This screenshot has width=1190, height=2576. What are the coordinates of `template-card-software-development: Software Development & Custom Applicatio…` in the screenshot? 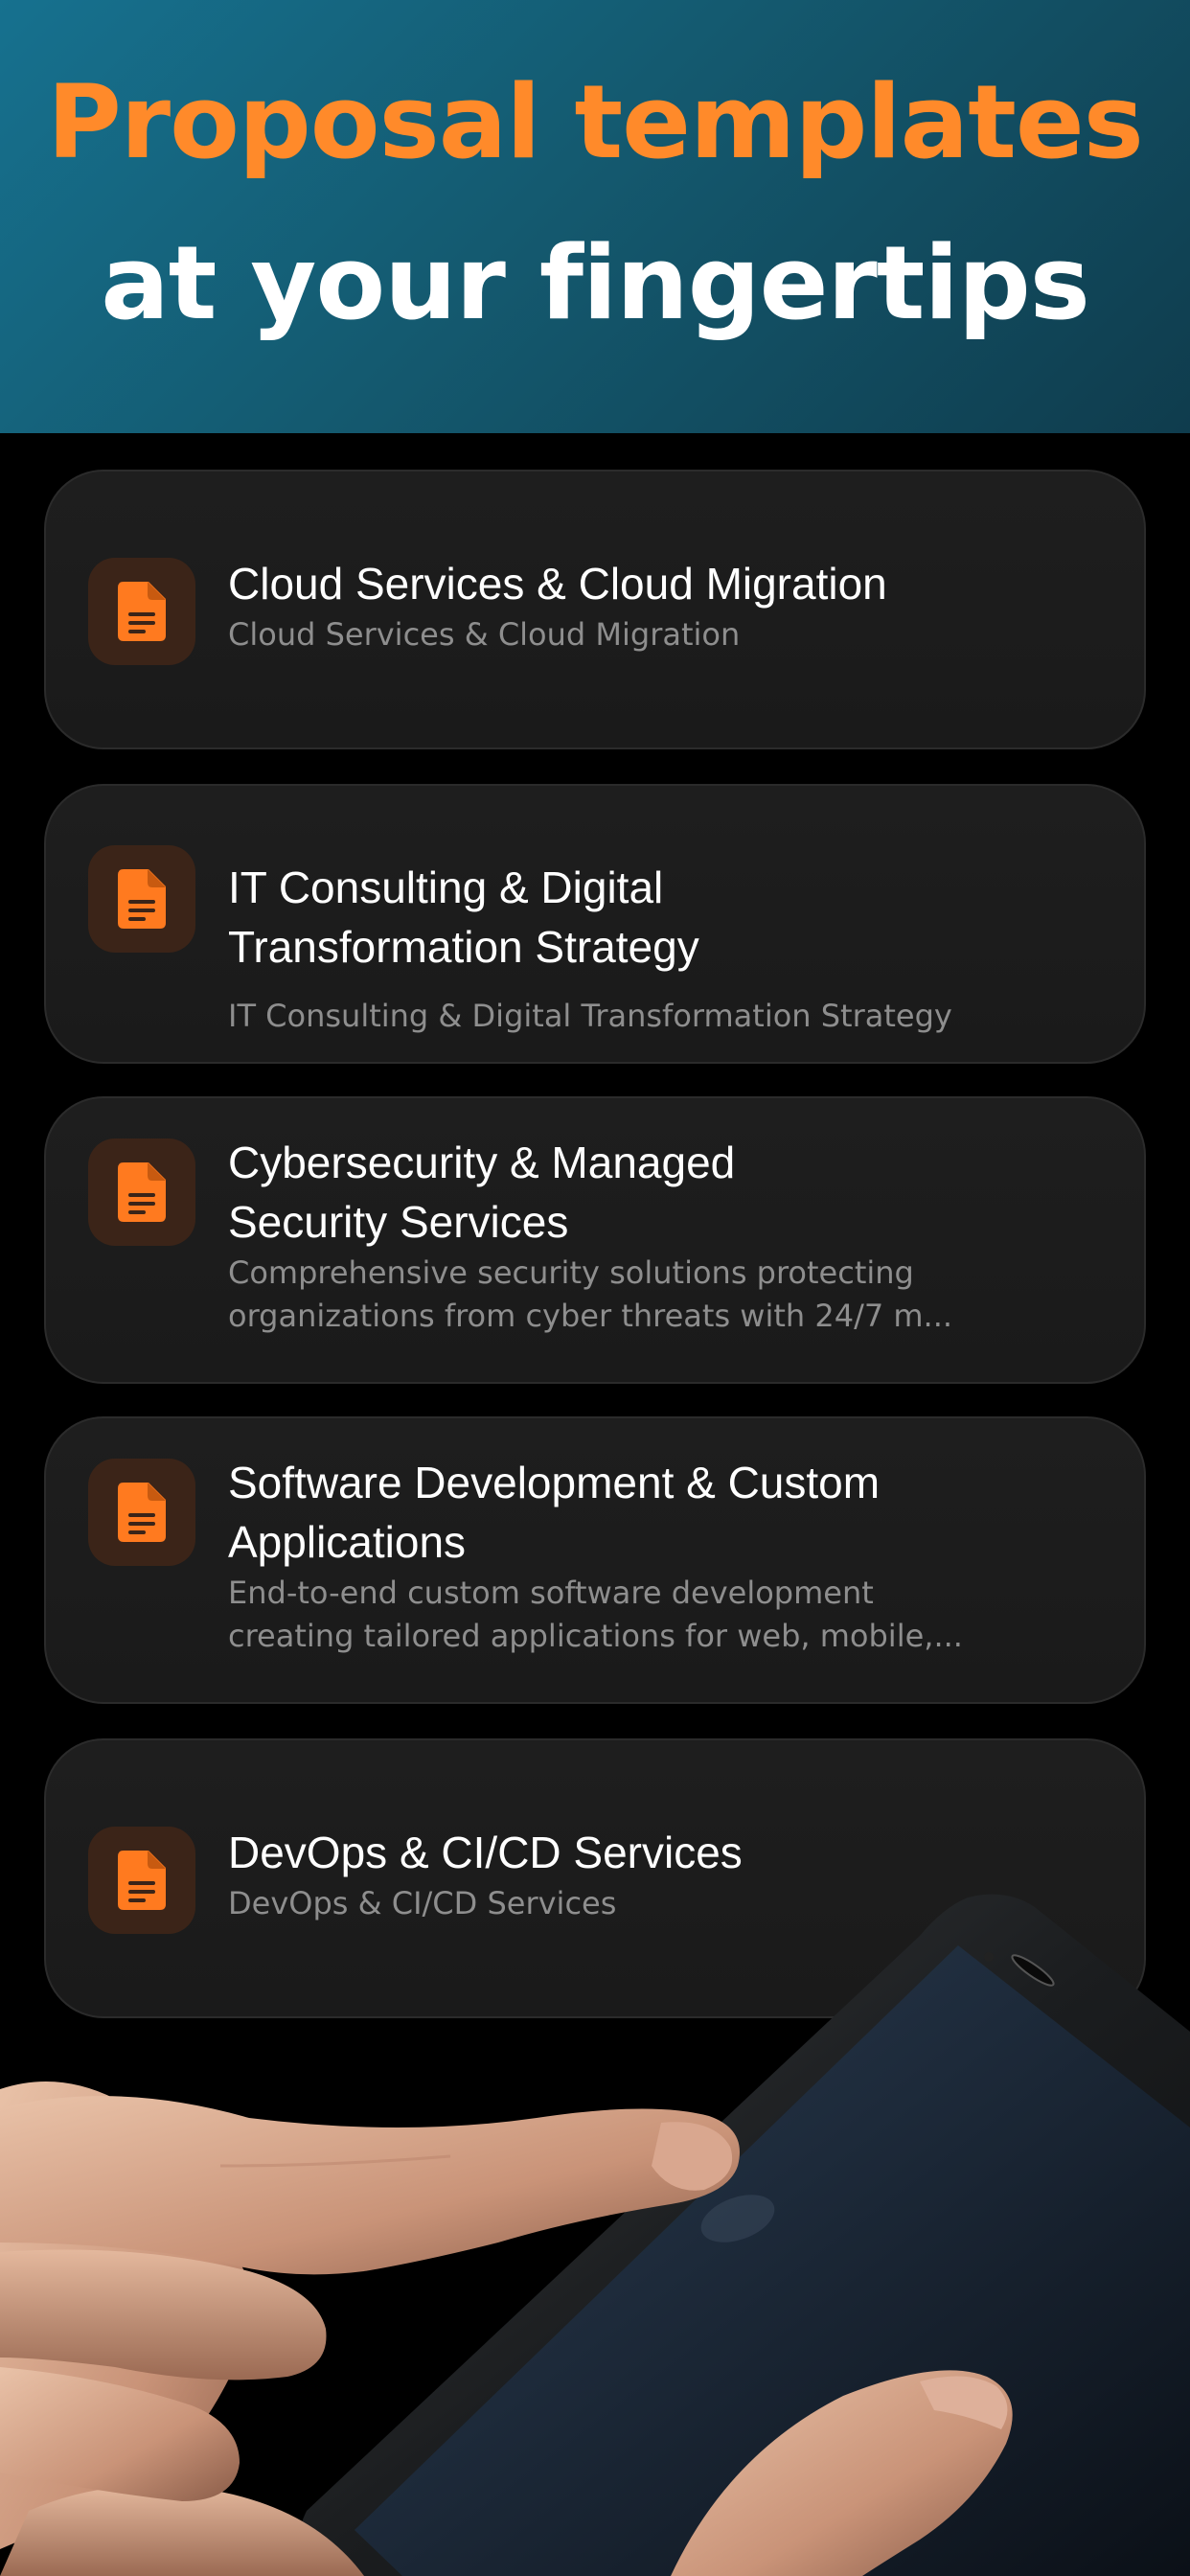 It's located at (595, 1560).